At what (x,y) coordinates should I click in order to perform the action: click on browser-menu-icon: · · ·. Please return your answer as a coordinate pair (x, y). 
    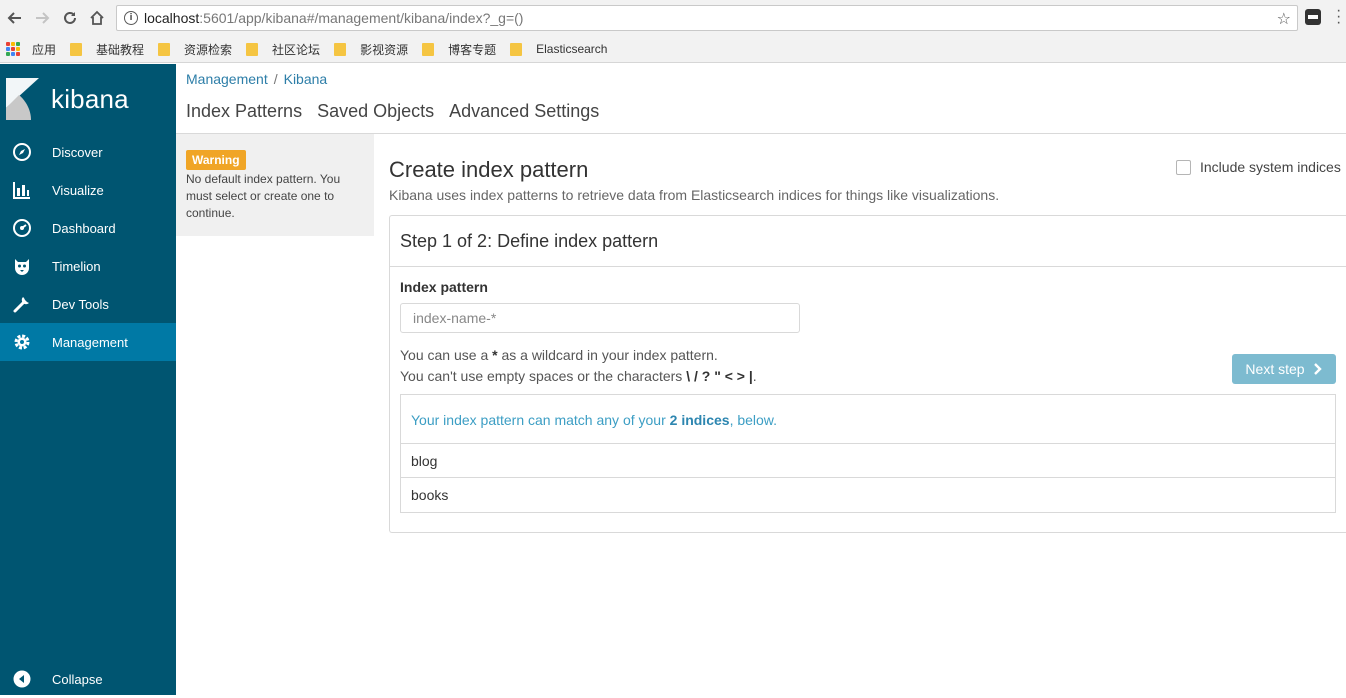
    Looking at the image, I should click on (1338, 17).